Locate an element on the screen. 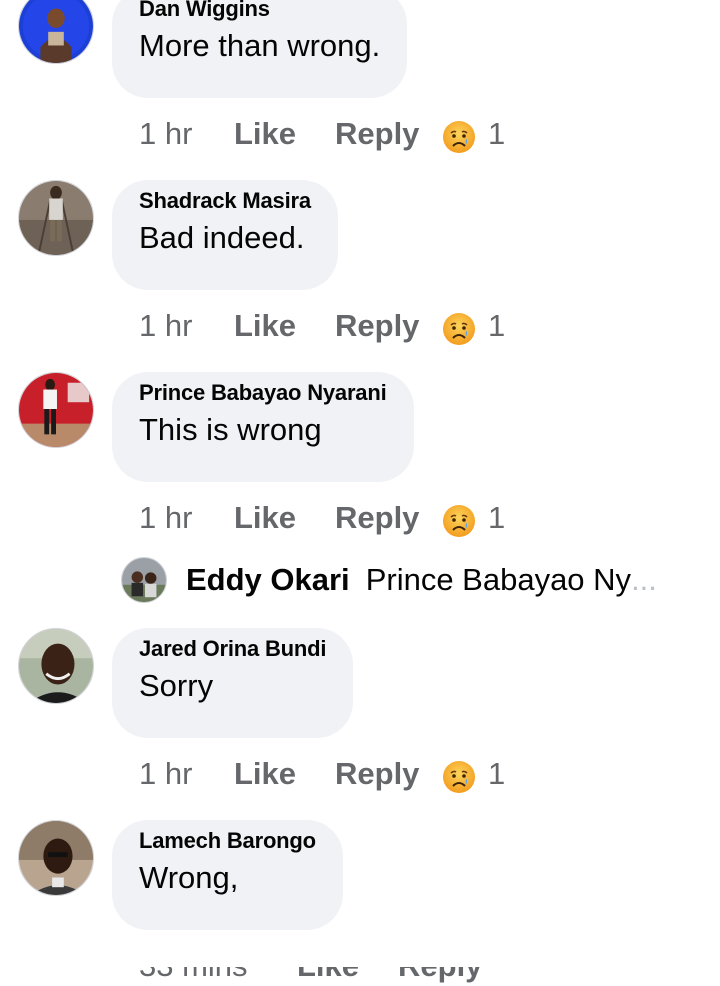 The image size is (720, 986). comment-bubble: Shadrack Masira Bad indeed. is located at coordinates (225, 235).